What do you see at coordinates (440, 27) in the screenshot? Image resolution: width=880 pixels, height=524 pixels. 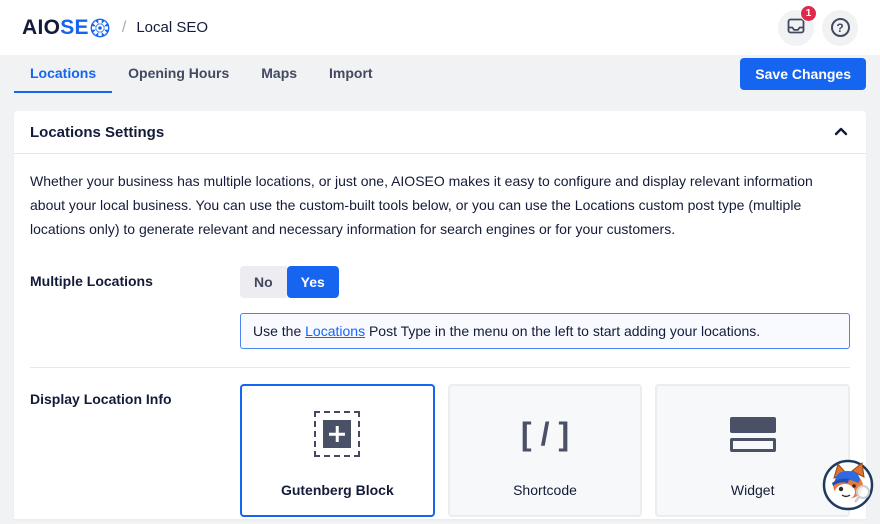 I see `app-header: AIOSE / Local SEO 1 ?` at bounding box center [440, 27].